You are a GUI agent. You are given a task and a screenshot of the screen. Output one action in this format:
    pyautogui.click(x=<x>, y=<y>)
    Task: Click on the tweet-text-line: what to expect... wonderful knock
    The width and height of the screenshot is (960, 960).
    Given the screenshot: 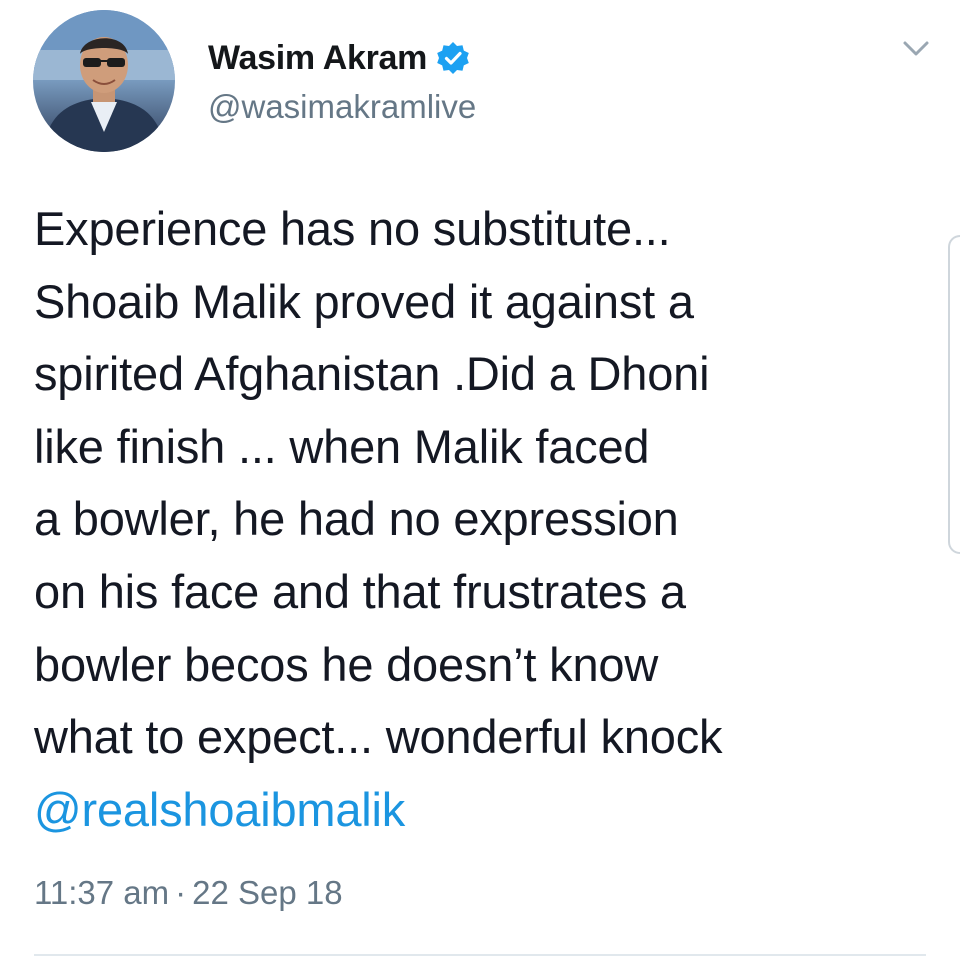 What is the action you would take?
    pyautogui.click(x=378, y=737)
    